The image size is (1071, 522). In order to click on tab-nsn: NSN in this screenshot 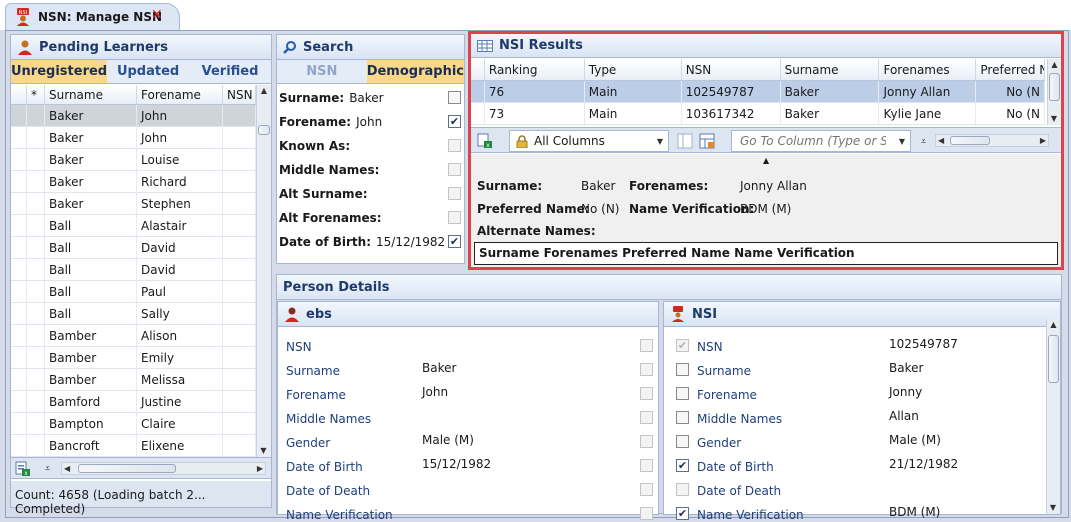, I will do `click(322, 71)`.